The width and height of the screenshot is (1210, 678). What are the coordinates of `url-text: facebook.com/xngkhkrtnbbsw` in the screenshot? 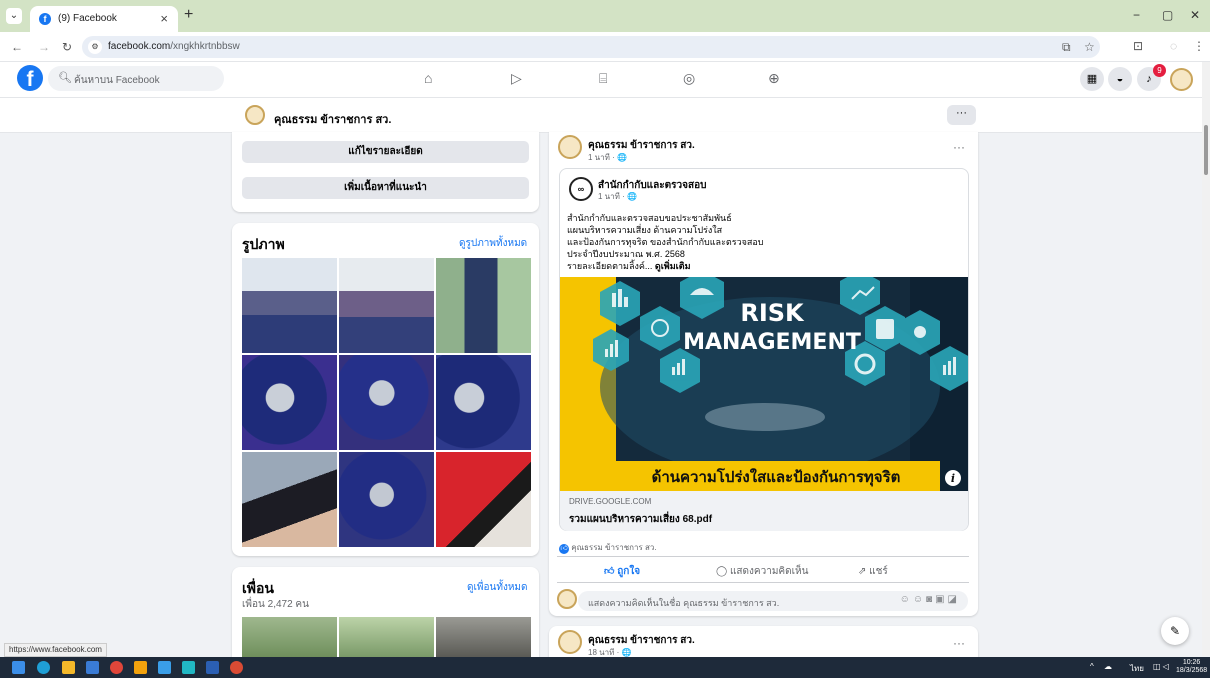 It's located at (174, 46).